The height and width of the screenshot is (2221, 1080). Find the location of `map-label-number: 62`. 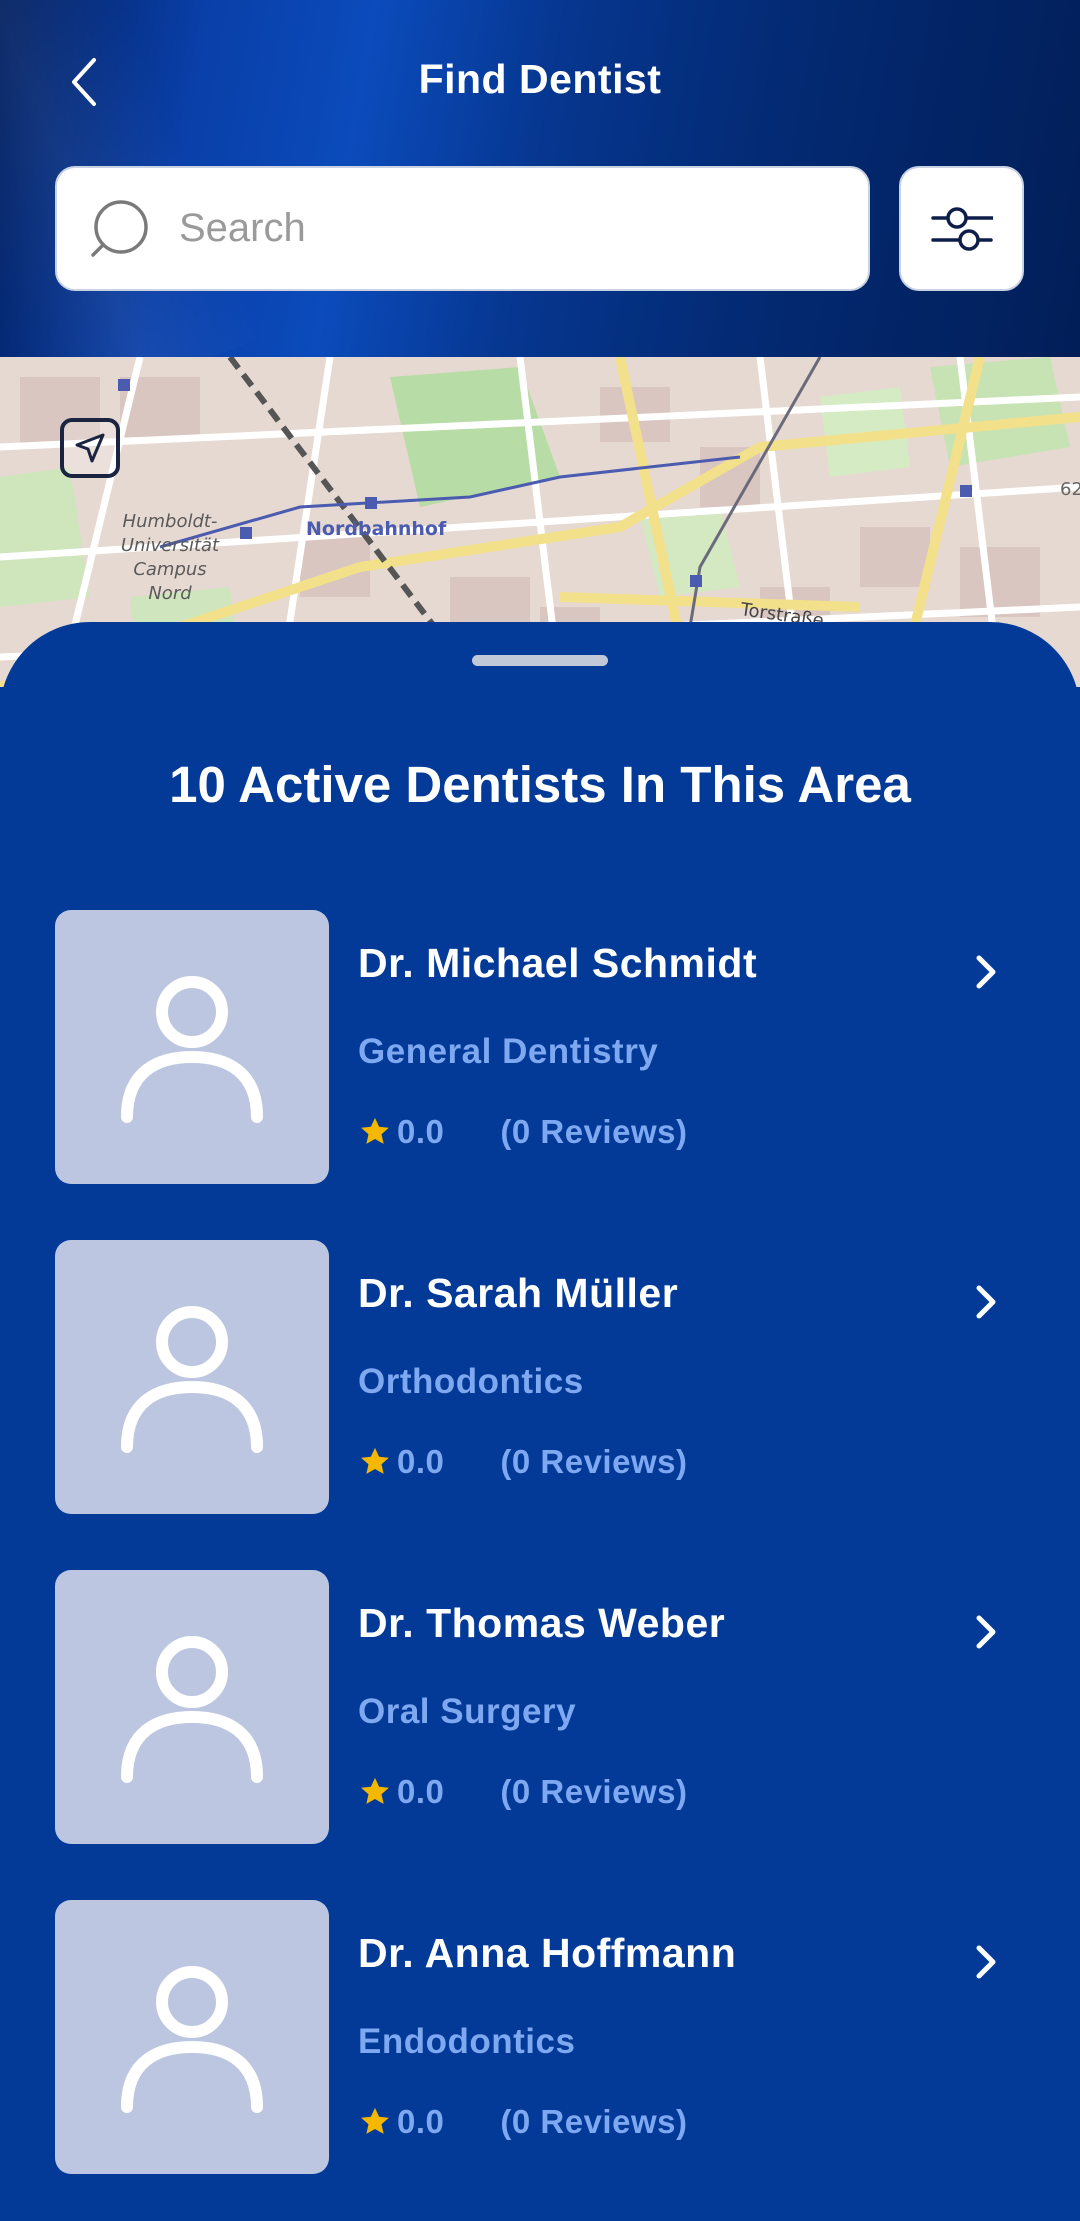

map-label-number: 62 is located at coordinates (1070, 489).